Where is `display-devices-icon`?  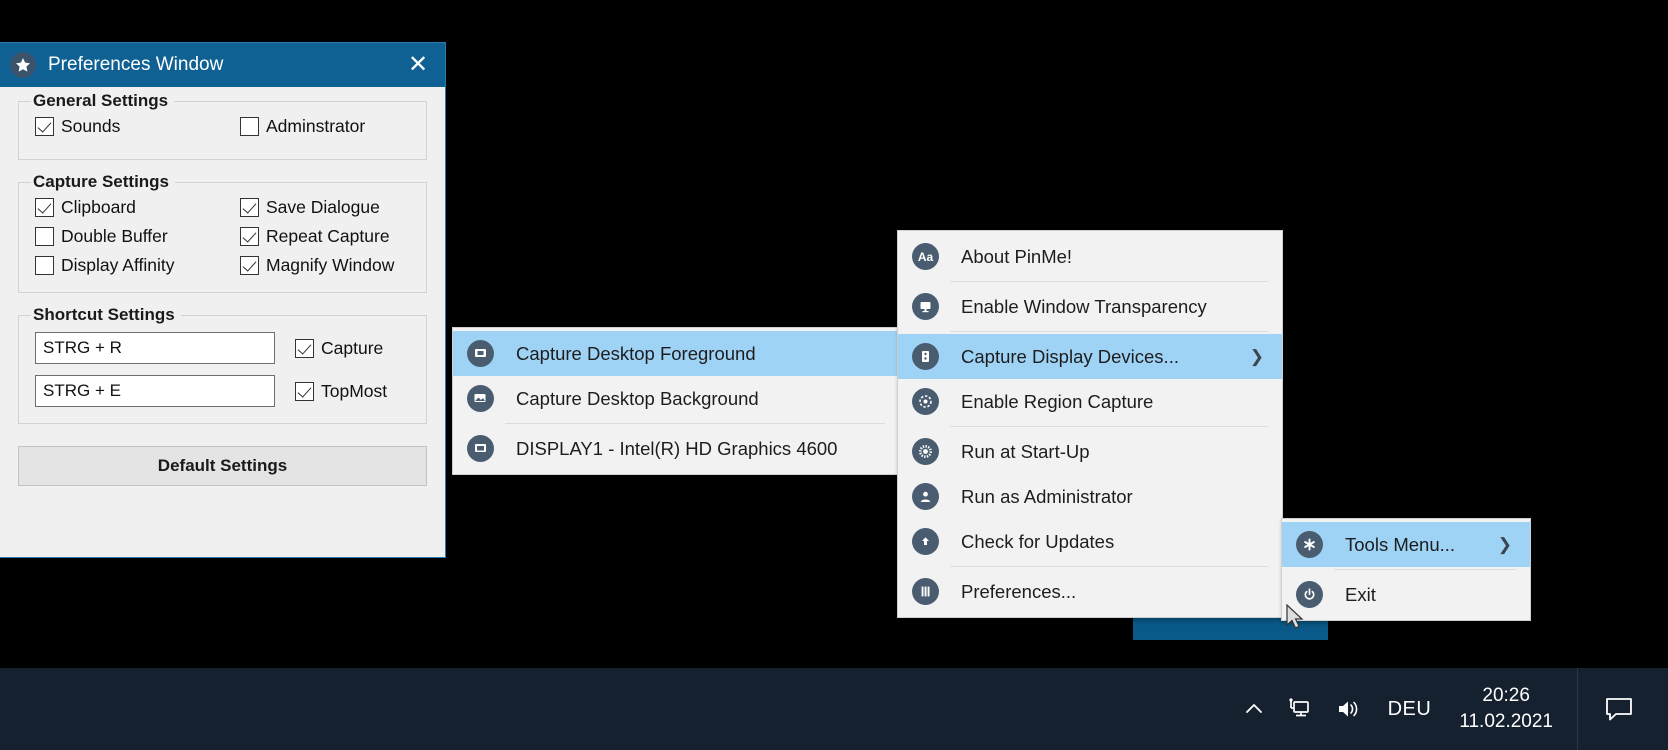 display-devices-icon is located at coordinates (925, 356).